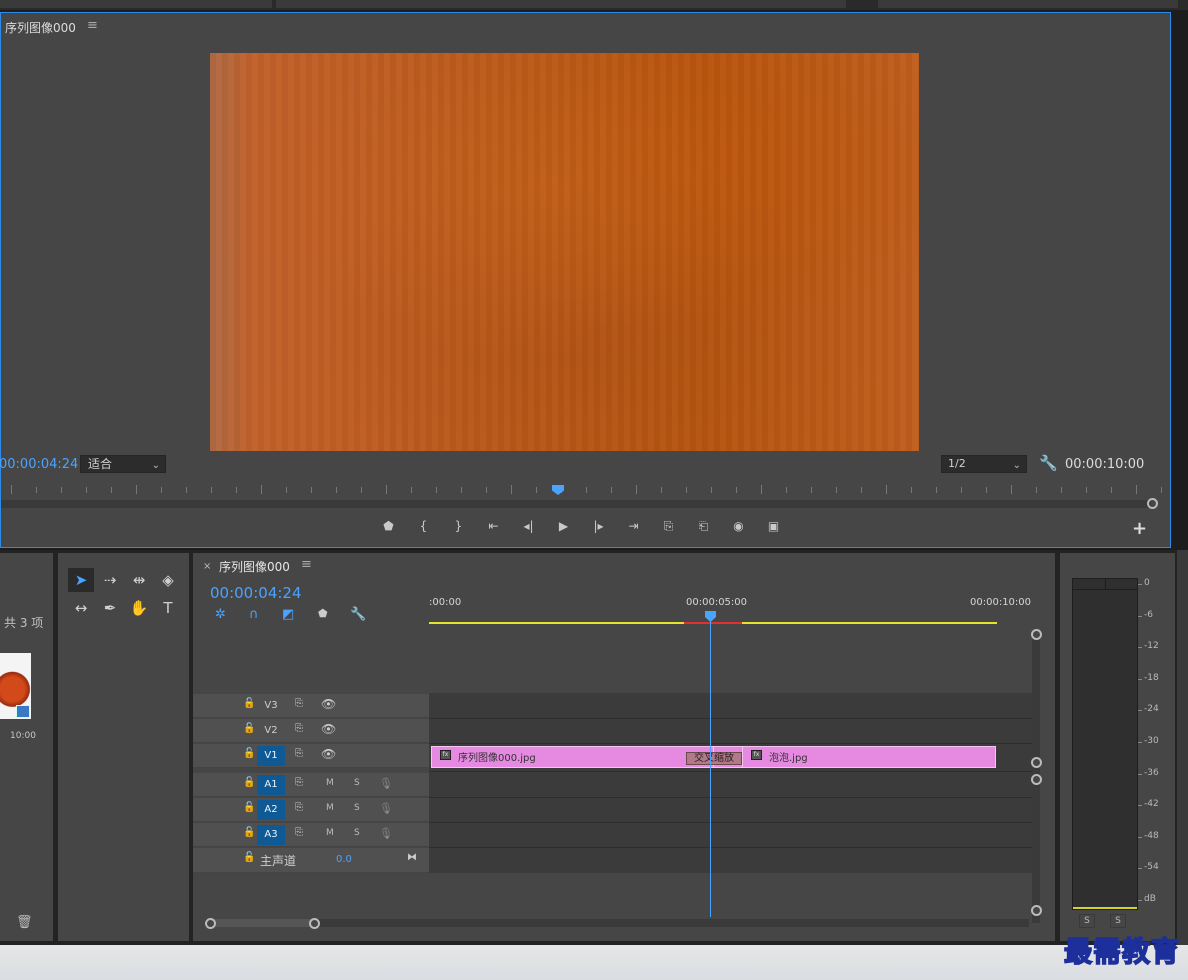 The image size is (1188, 980). I want to click on extract-icon: ⎗, so click(703, 528).